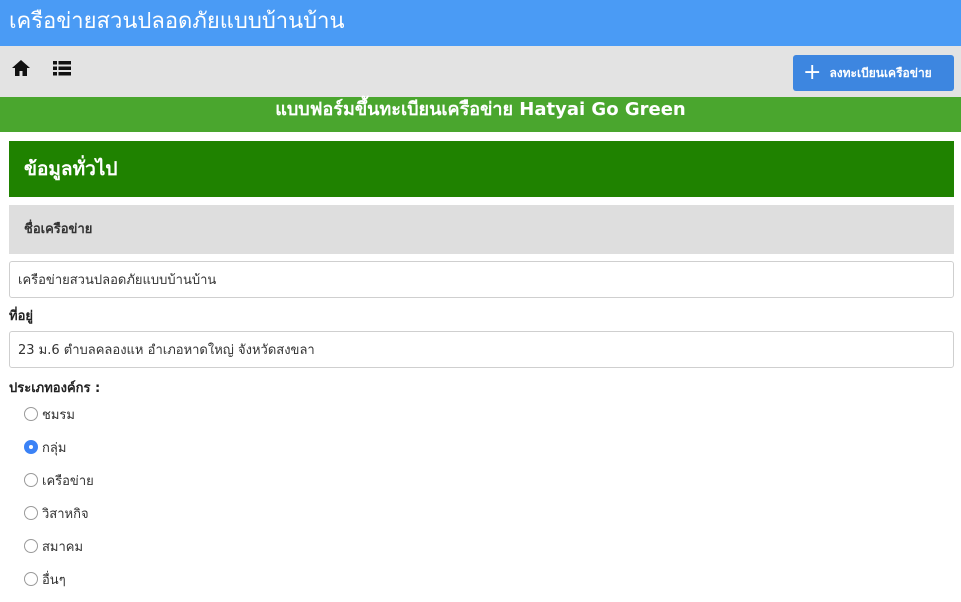 This screenshot has width=961, height=602. I want to click on radio-label: อื่นๆ, so click(54, 580).